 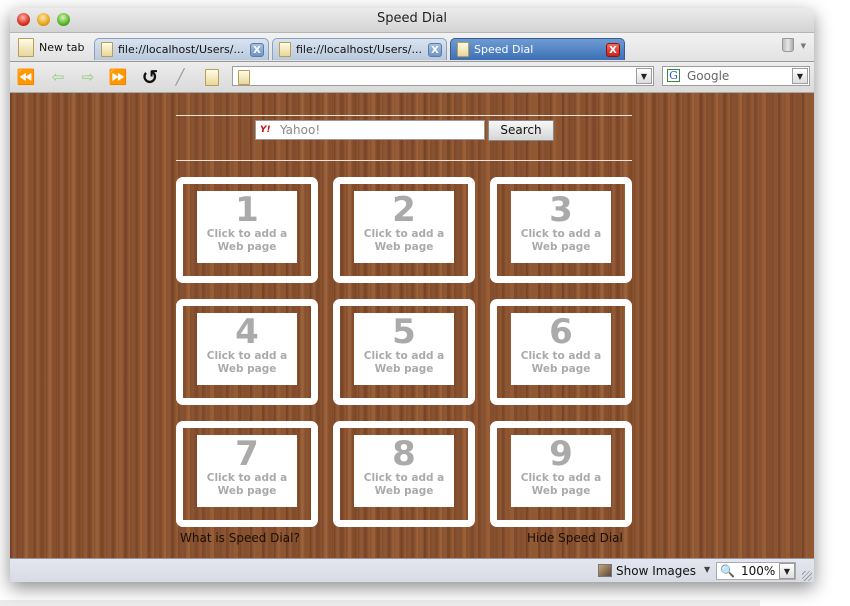 I want to click on search-button: Search, so click(x=521, y=130).